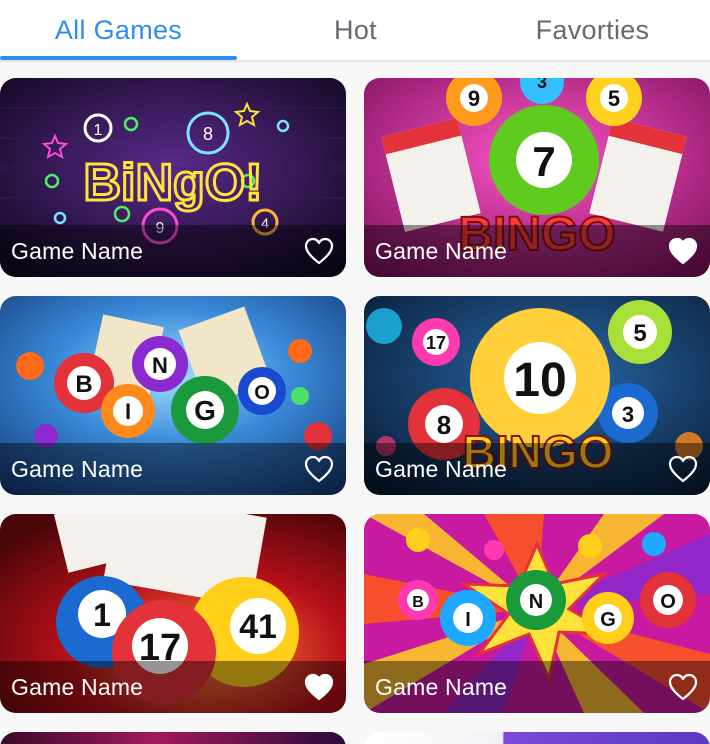  I want to click on svg-text: 10, so click(539, 380).